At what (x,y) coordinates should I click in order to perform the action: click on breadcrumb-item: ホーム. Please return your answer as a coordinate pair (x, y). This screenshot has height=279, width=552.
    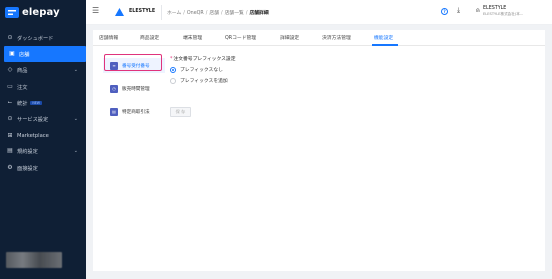
    Looking at the image, I should click on (174, 13).